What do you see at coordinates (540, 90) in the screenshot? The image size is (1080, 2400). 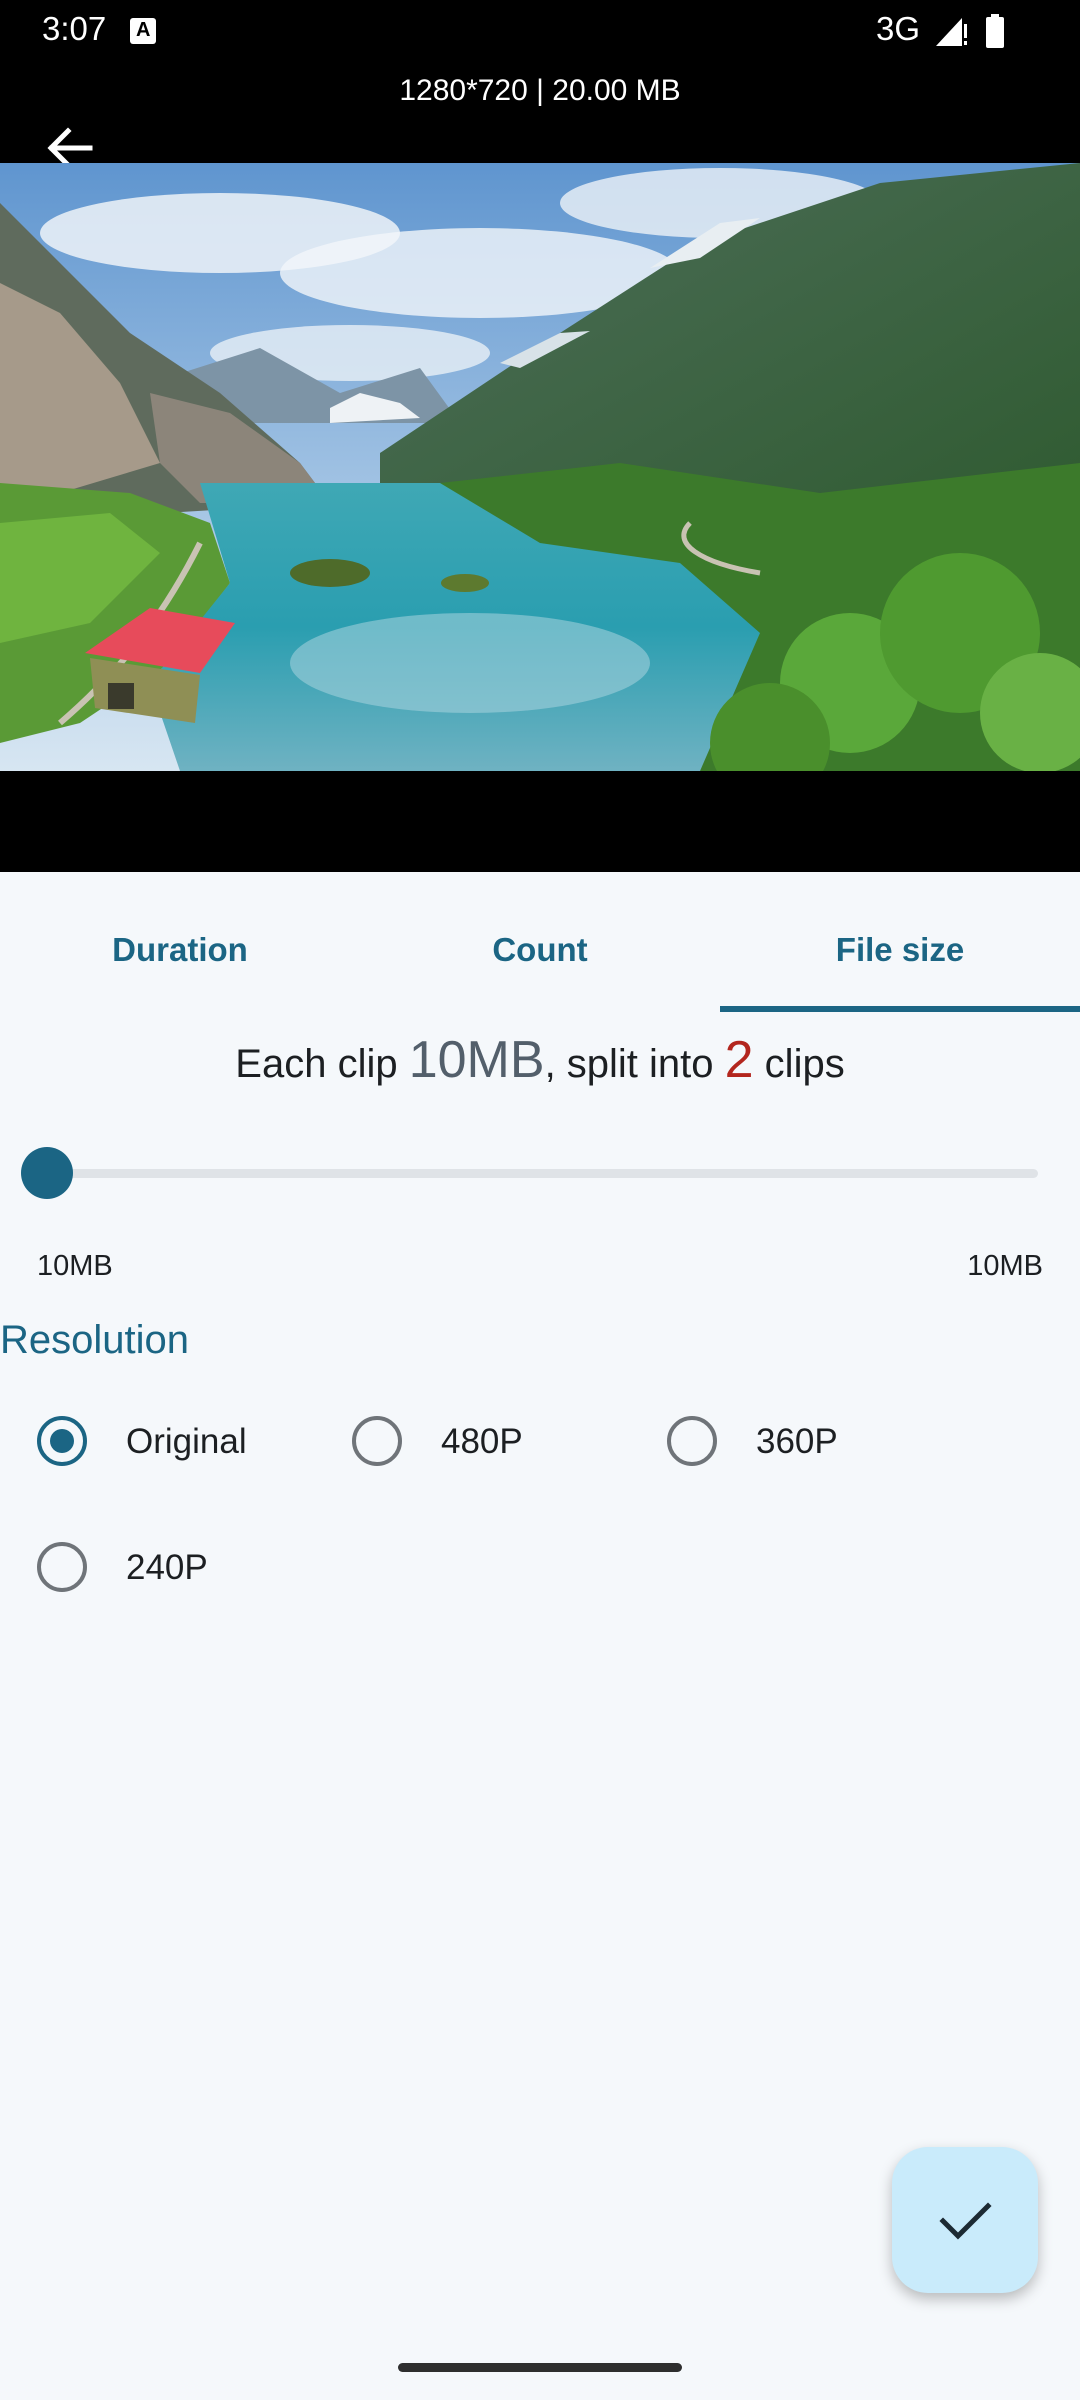 I see `video-info: 1280*720 | 20.00 MB` at bounding box center [540, 90].